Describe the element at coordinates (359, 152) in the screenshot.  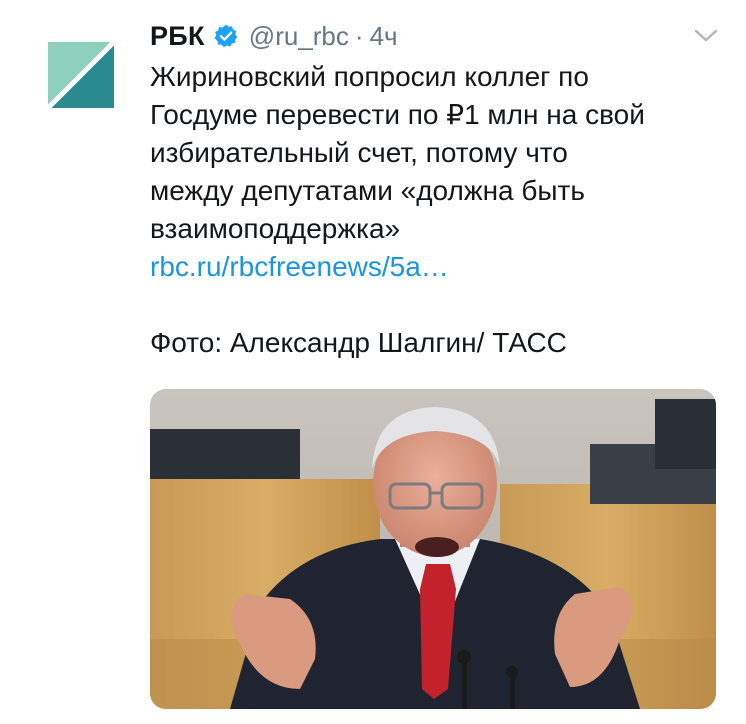
I see `tweet-text-line: избирательный счет, потому что` at that location.